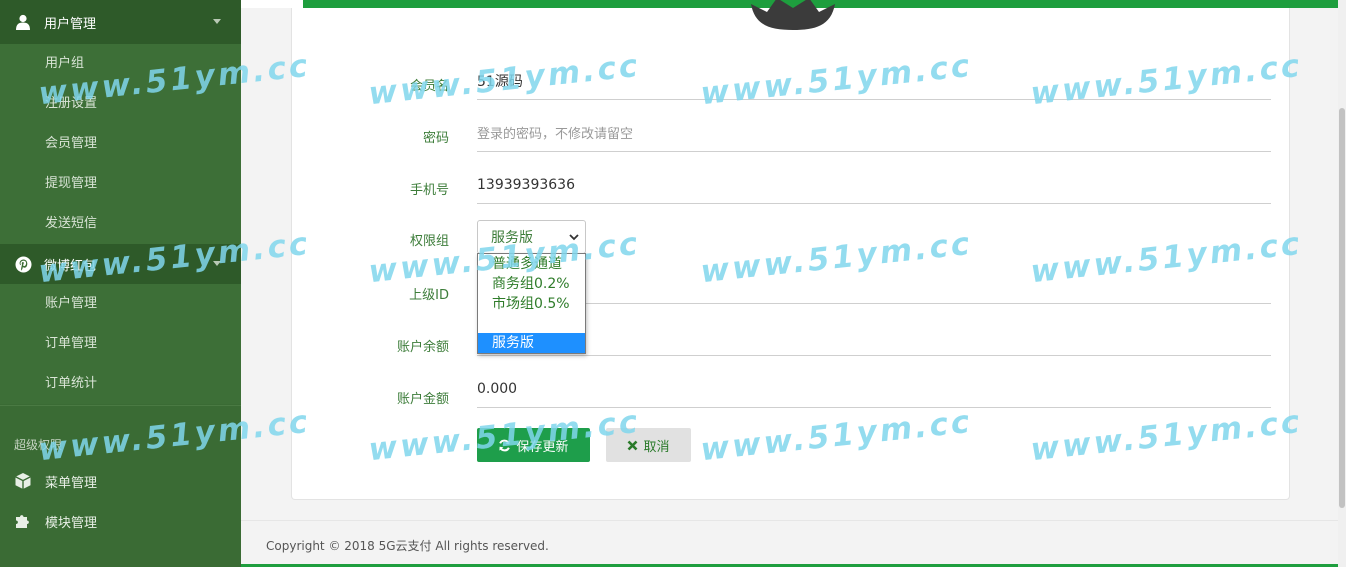 Image resolution: width=1346 pixels, height=567 pixels. I want to click on dropdown-option: 商务组0.2%, so click(531, 284).